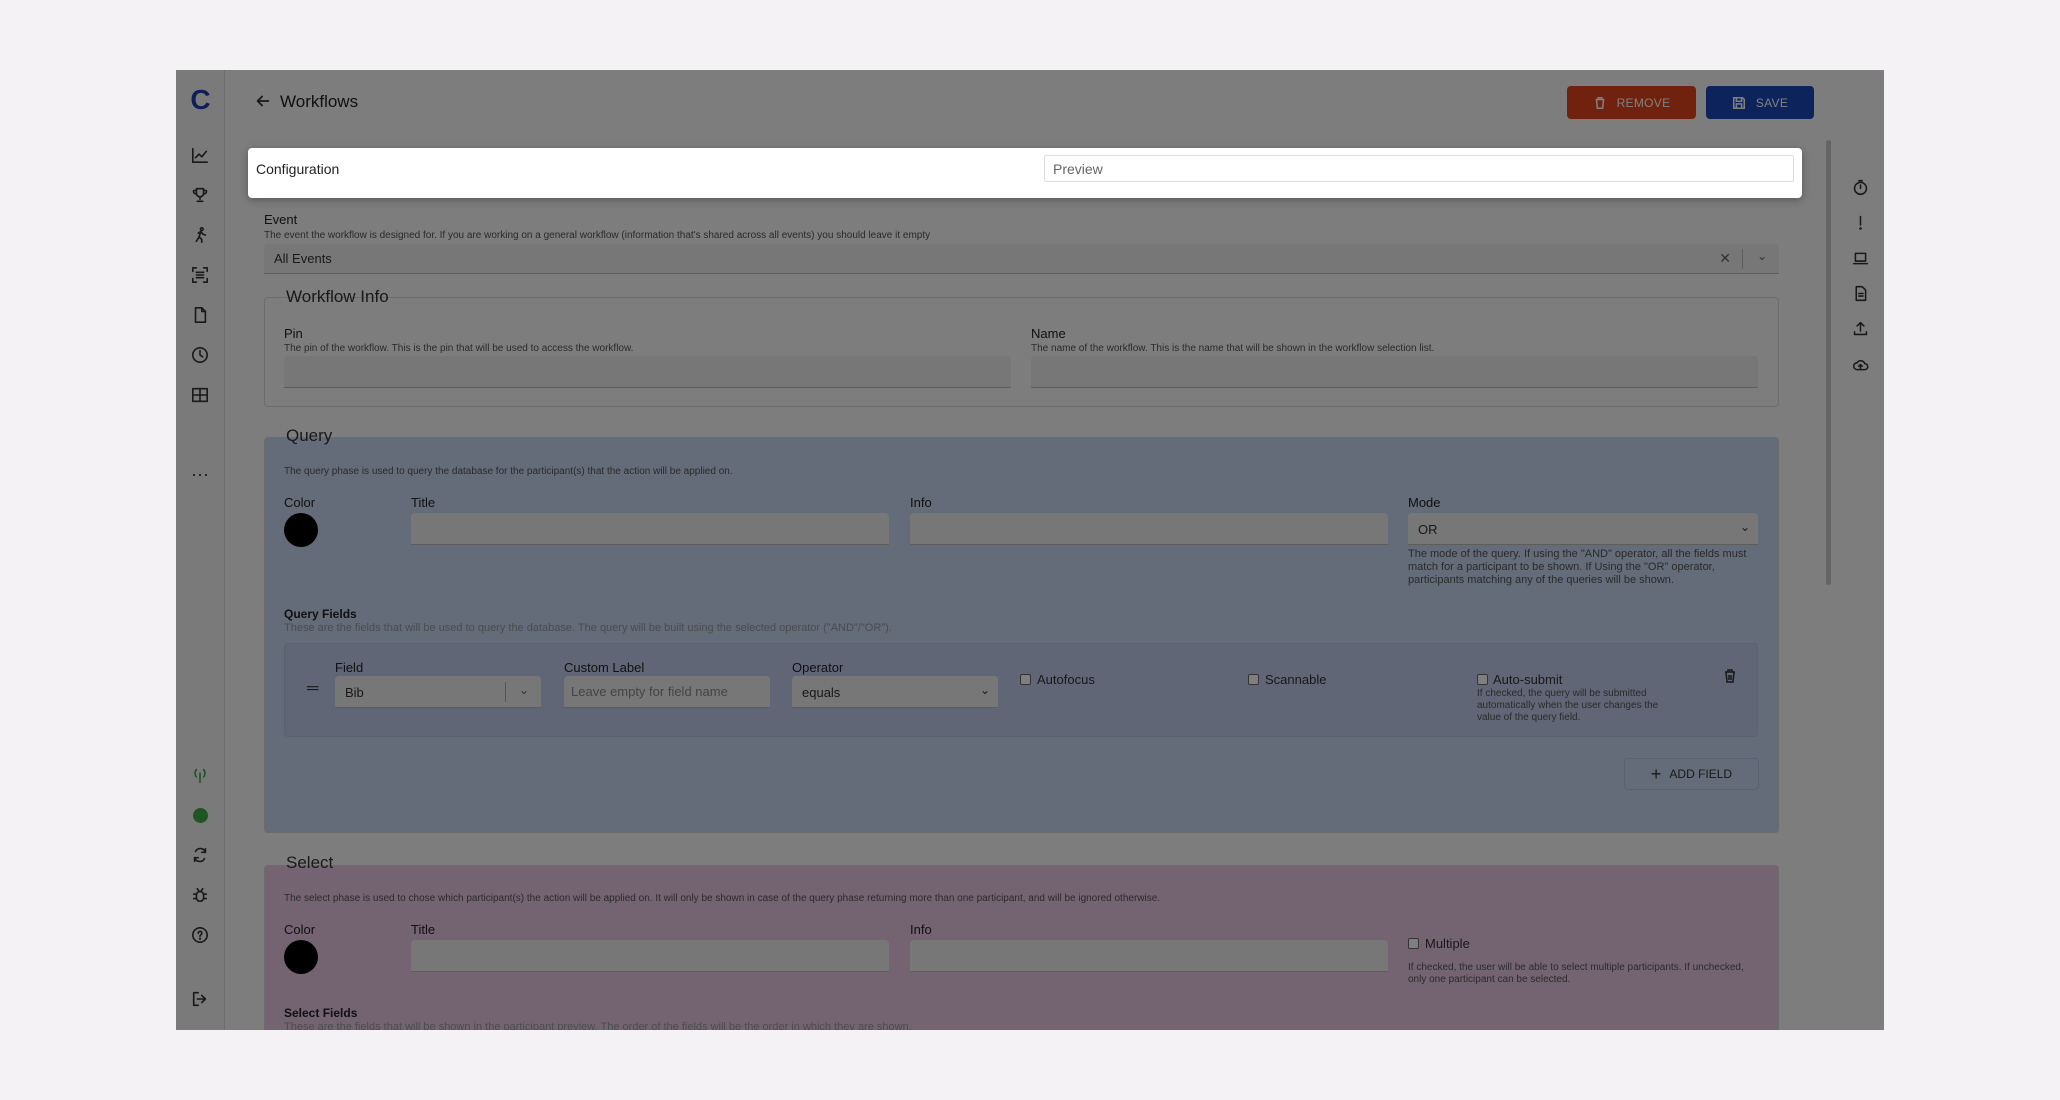 The height and width of the screenshot is (1100, 2060). Describe the element at coordinates (1860, 258) in the screenshot. I see `laptop-icon` at that location.